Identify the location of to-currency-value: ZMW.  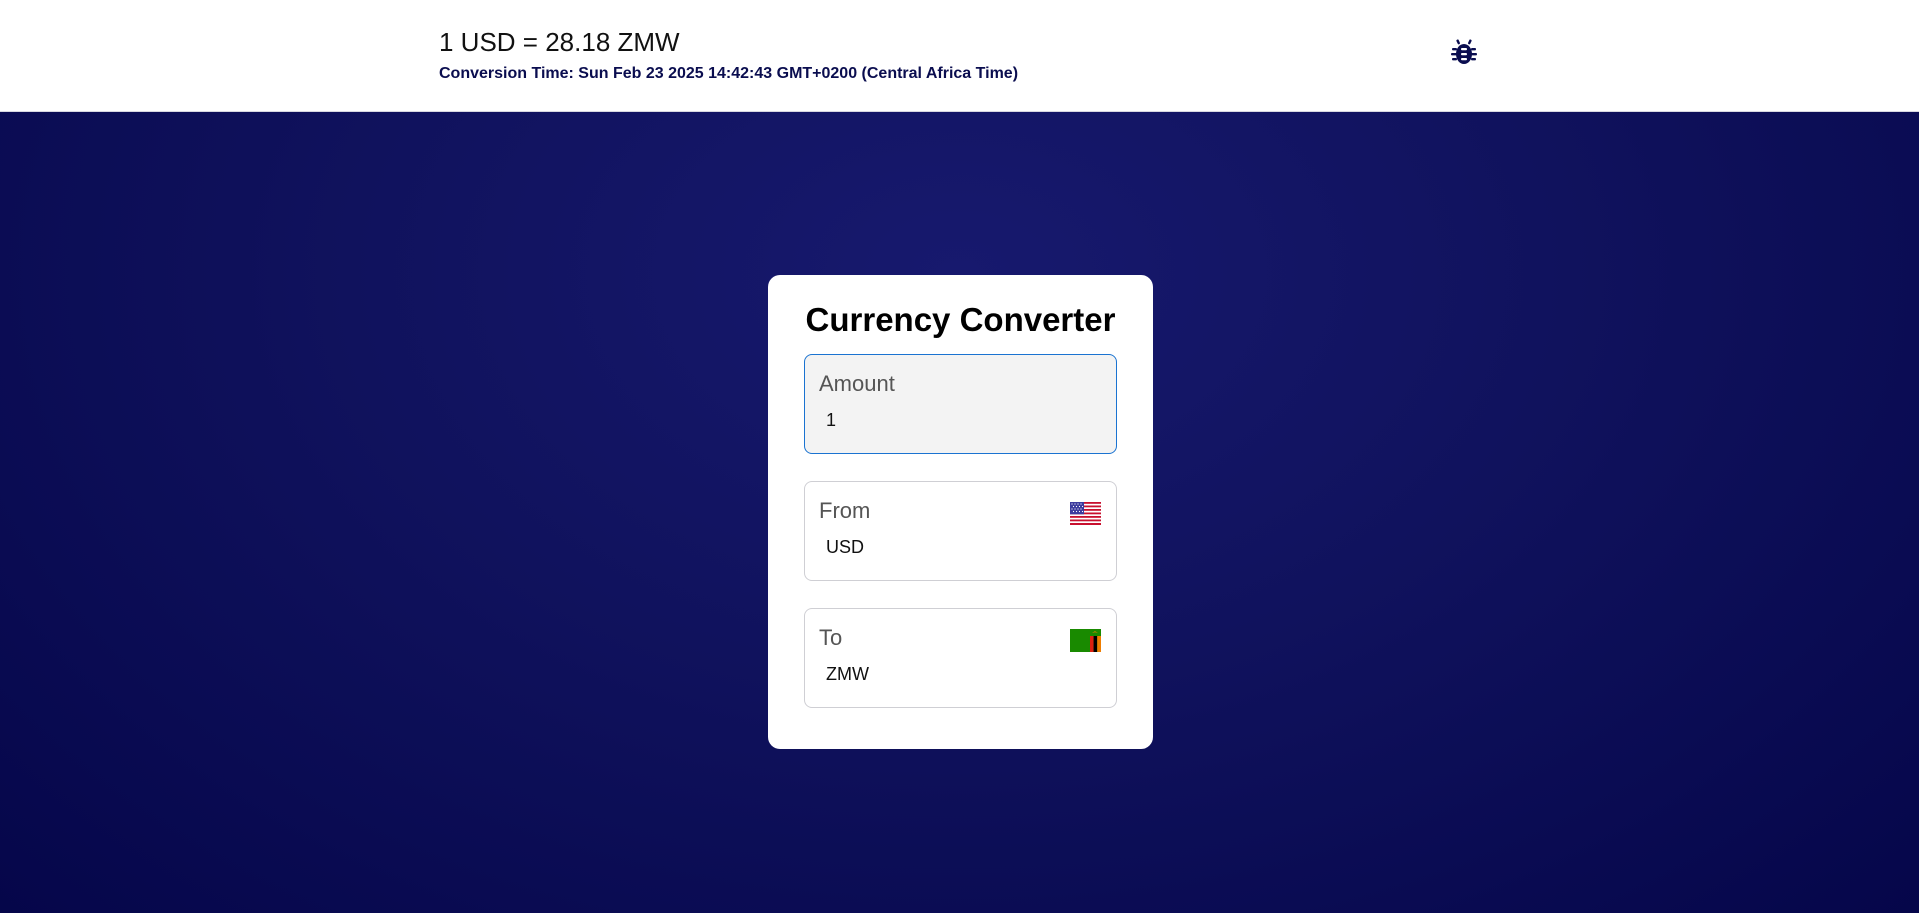
(847, 674).